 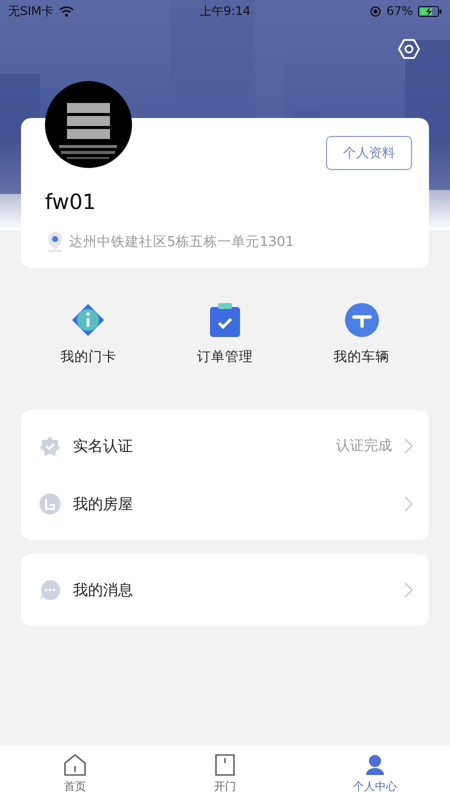 What do you see at coordinates (362, 320) in the screenshot?
I see `t-circle-icon` at bounding box center [362, 320].